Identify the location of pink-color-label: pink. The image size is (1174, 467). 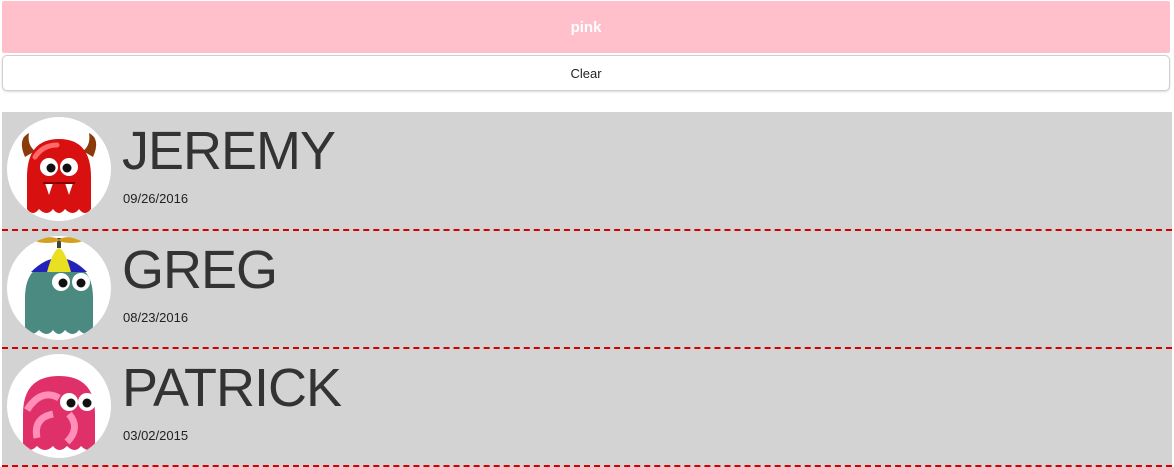
(586, 27).